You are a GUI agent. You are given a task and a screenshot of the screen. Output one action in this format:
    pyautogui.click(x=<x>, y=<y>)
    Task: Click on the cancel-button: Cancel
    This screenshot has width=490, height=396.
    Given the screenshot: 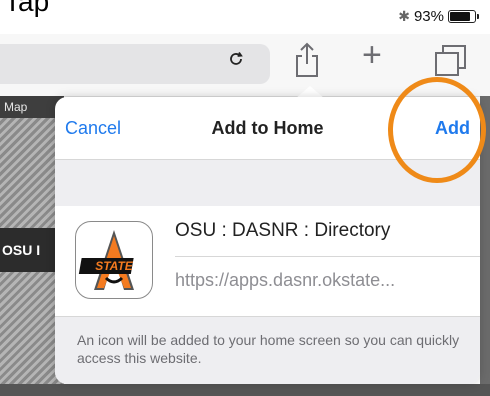 What is the action you would take?
    pyautogui.click(x=93, y=128)
    